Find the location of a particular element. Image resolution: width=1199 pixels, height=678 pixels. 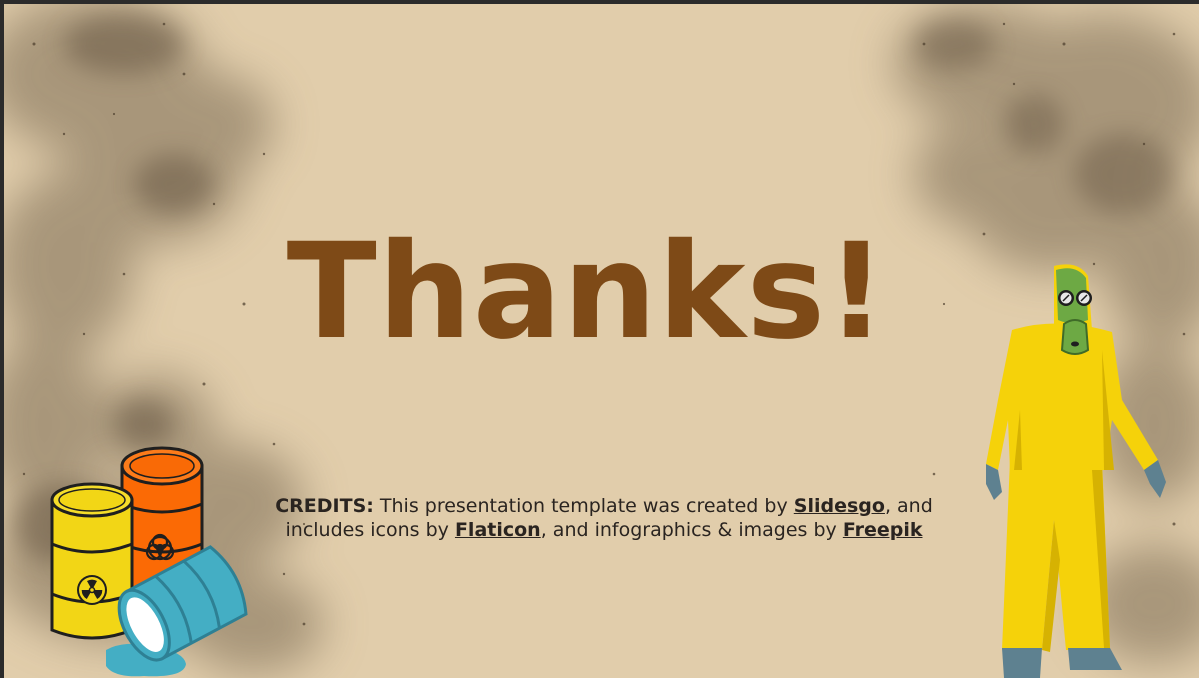

hazmat-worker-illustration is located at coordinates (1076, 471).